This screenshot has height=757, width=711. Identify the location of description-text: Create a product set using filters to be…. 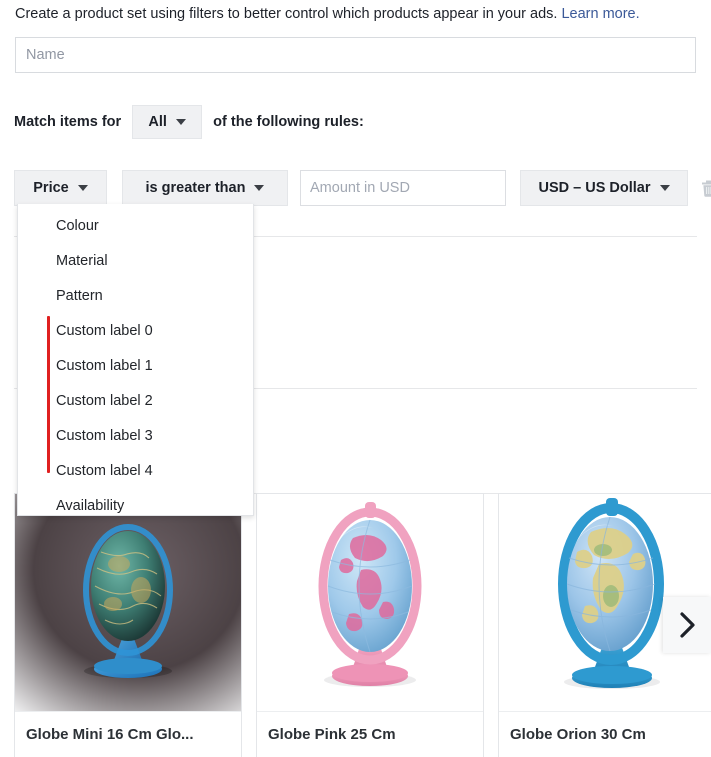
(288, 14).